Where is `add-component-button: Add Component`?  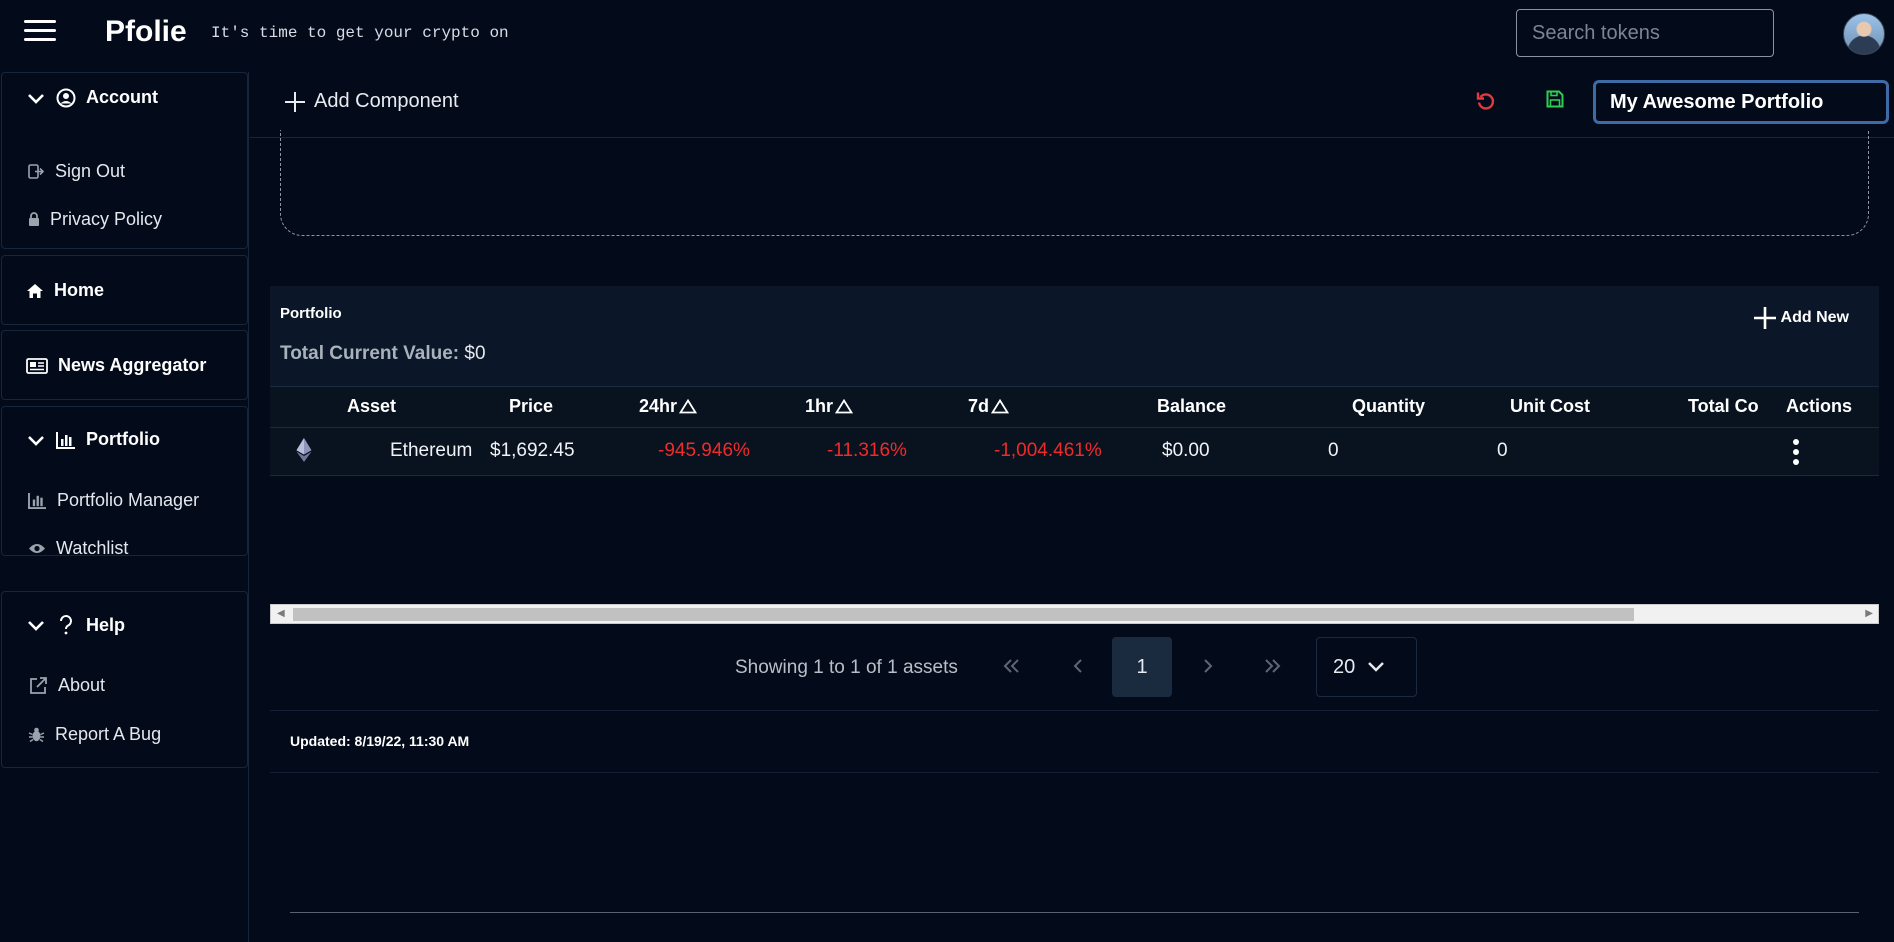 add-component-button: Add Component is located at coordinates (371, 101).